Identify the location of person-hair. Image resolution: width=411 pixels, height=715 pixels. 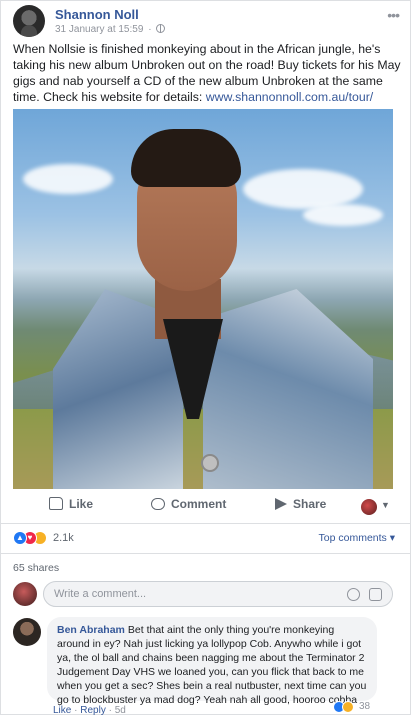
(186, 158).